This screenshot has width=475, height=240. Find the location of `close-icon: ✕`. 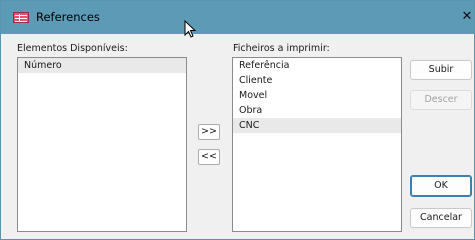

close-icon: ✕ is located at coordinates (467, 17).